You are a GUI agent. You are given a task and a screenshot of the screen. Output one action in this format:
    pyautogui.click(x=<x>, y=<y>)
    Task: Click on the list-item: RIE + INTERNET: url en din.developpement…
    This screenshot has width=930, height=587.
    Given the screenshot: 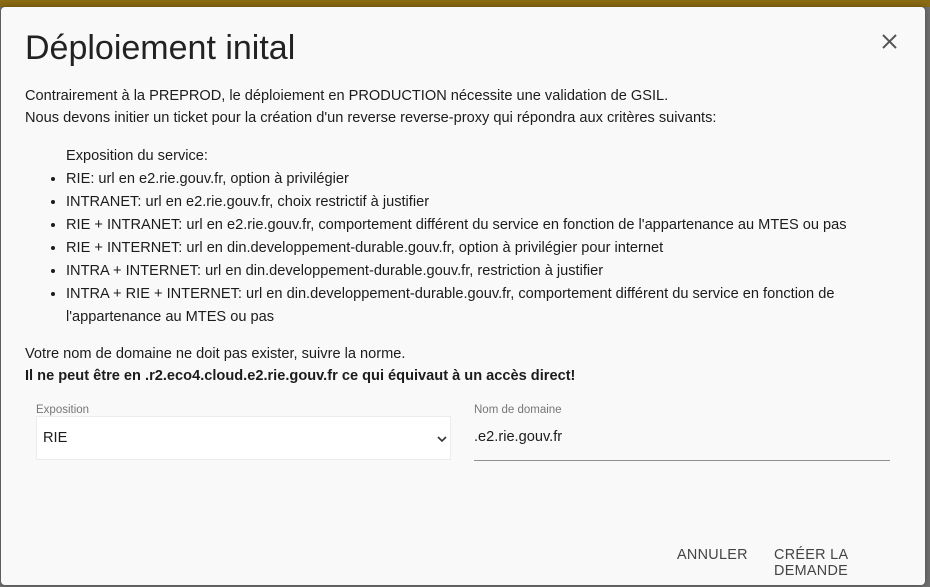 What is the action you would take?
    pyautogui.click(x=485, y=248)
    